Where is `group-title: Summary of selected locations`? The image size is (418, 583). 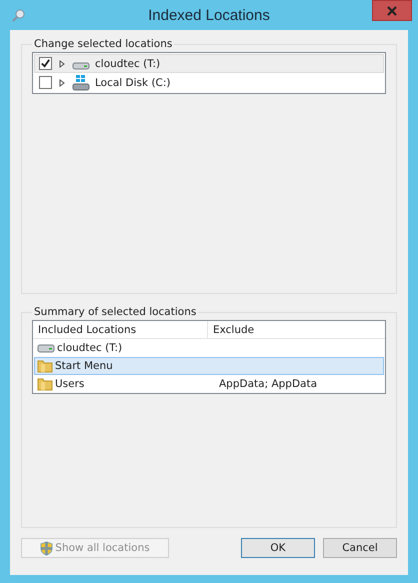
group-title: Summary of selected locations is located at coordinates (115, 312).